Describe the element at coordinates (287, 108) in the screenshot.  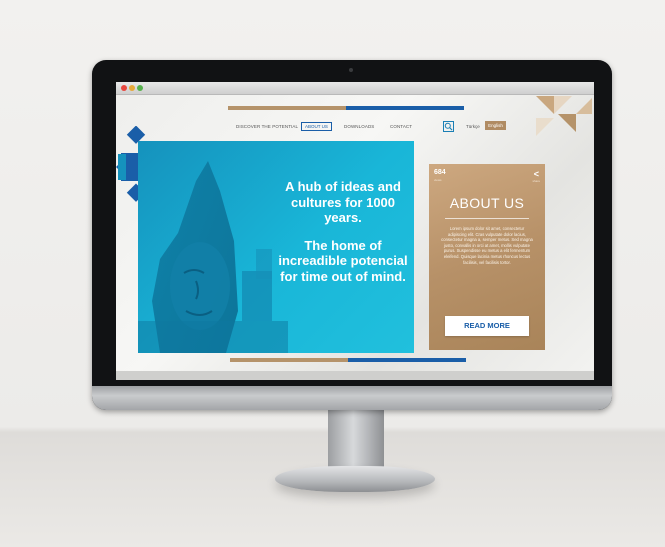
I see `top-tan-bar` at that location.